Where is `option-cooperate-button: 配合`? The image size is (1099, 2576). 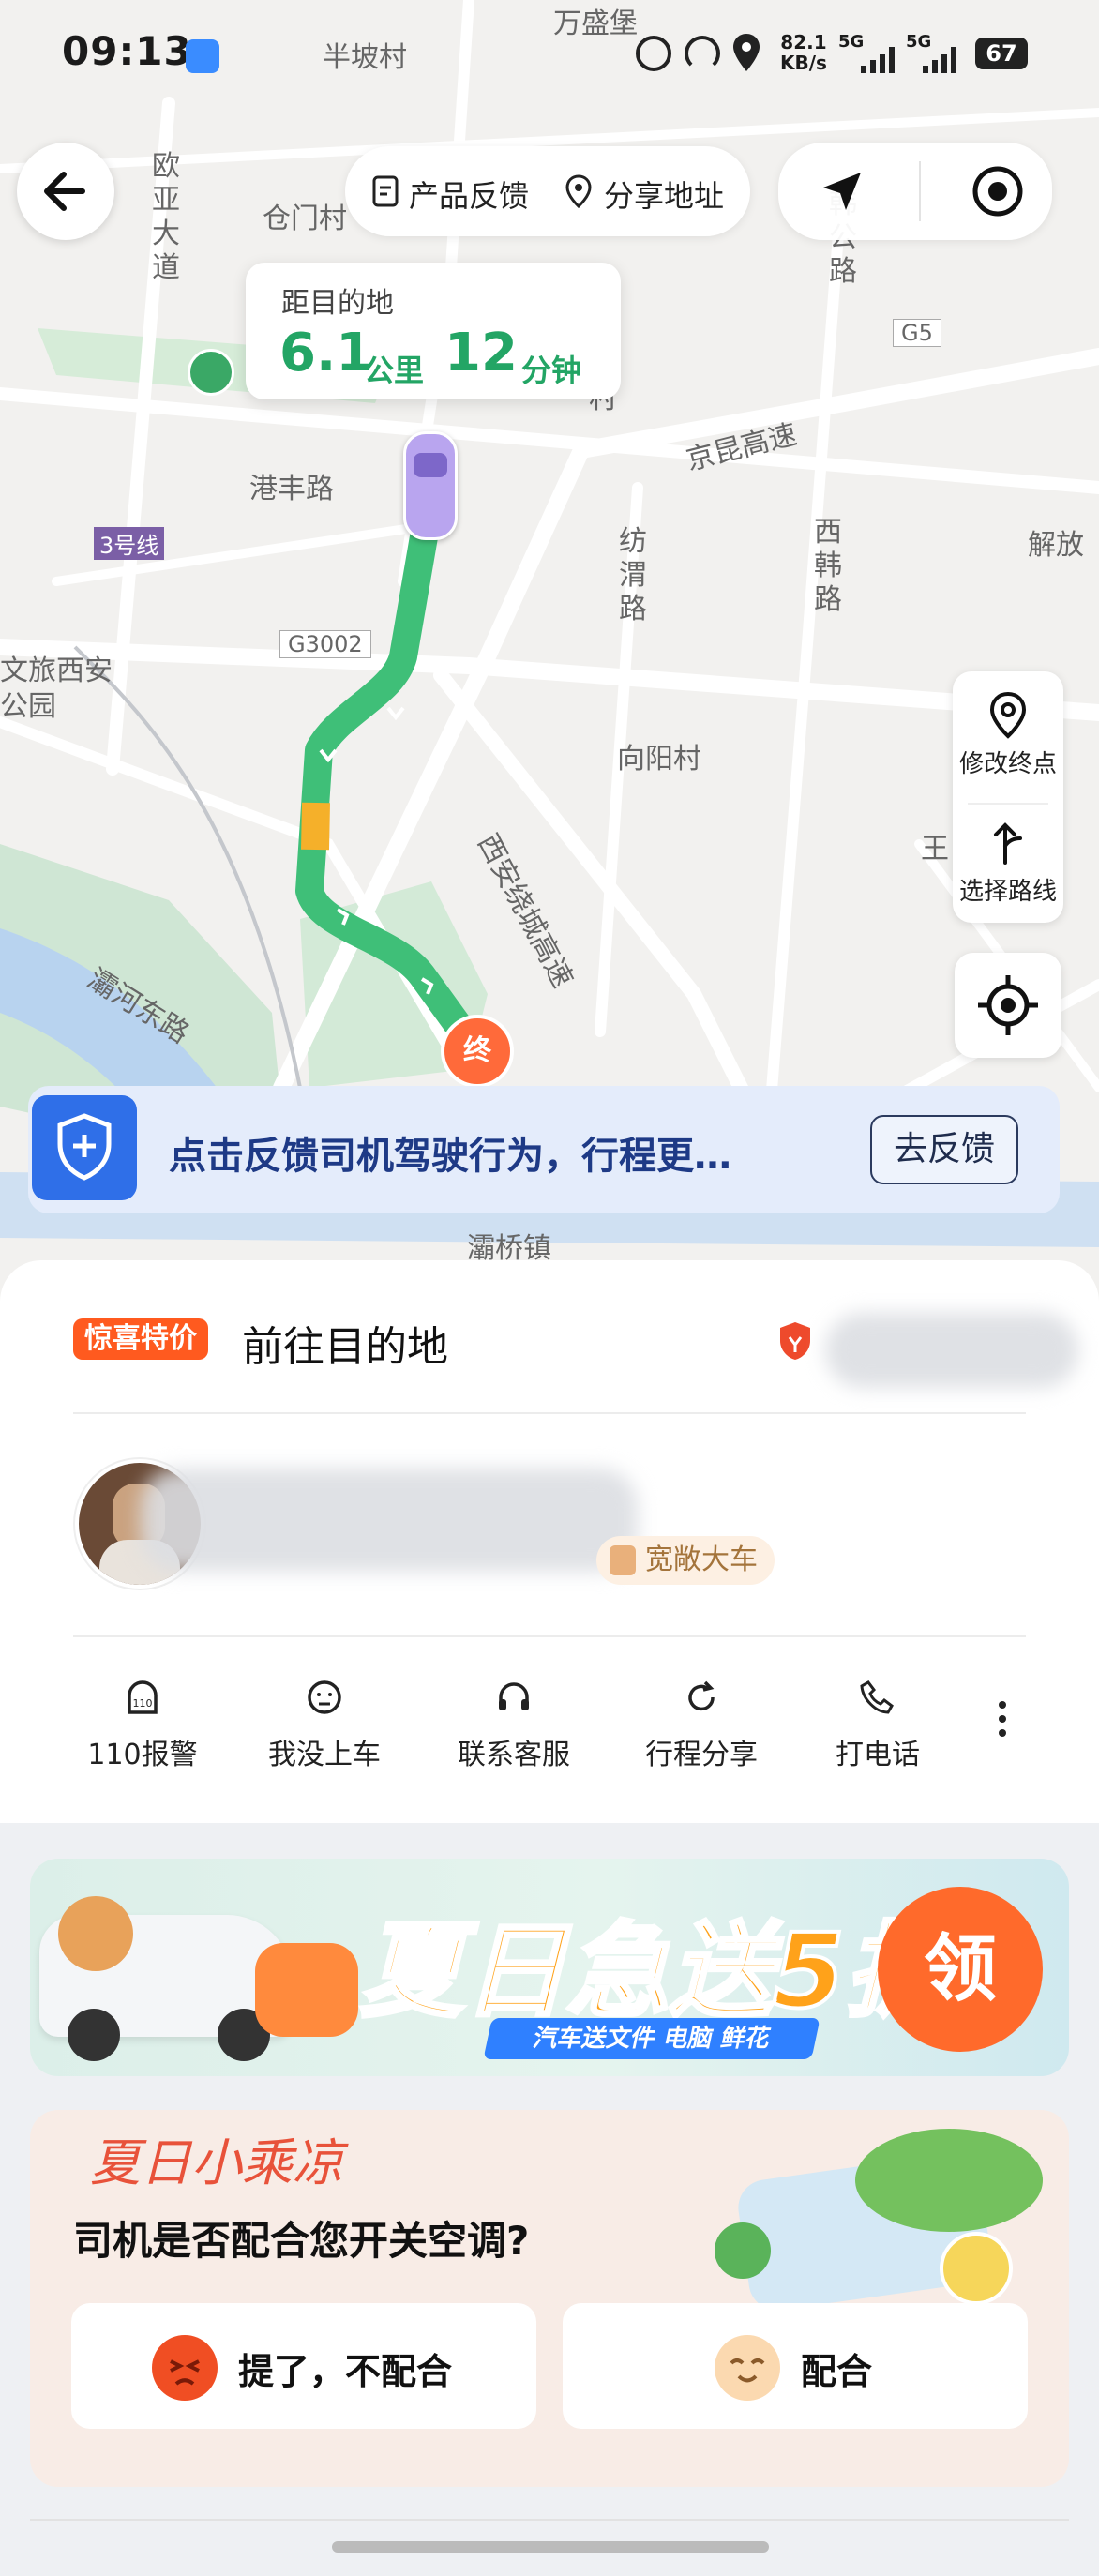 option-cooperate-button: 配合 is located at coordinates (795, 2366).